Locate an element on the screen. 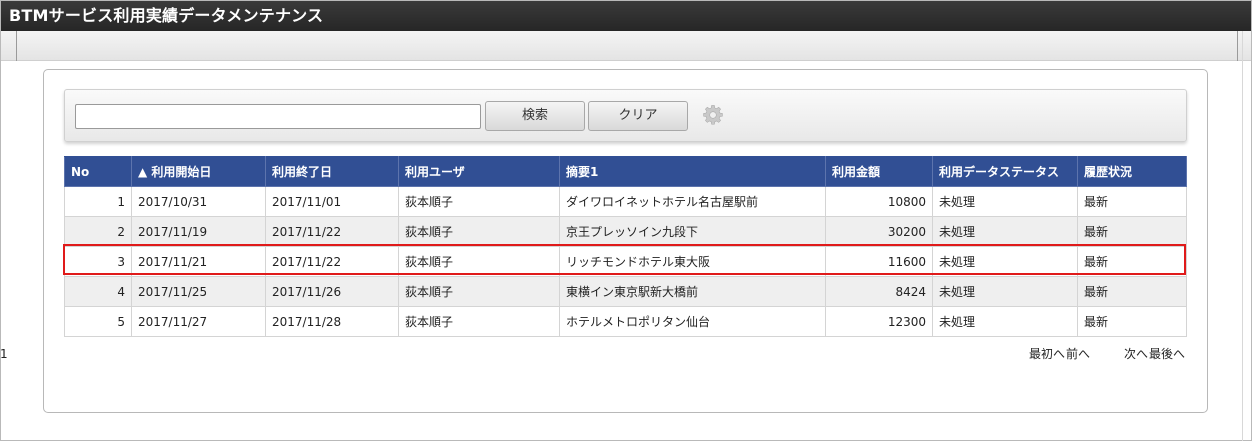 The height and width of the screenshot is (441, 1252). pager-current-page: 1 is located at coordinates (4, 354).